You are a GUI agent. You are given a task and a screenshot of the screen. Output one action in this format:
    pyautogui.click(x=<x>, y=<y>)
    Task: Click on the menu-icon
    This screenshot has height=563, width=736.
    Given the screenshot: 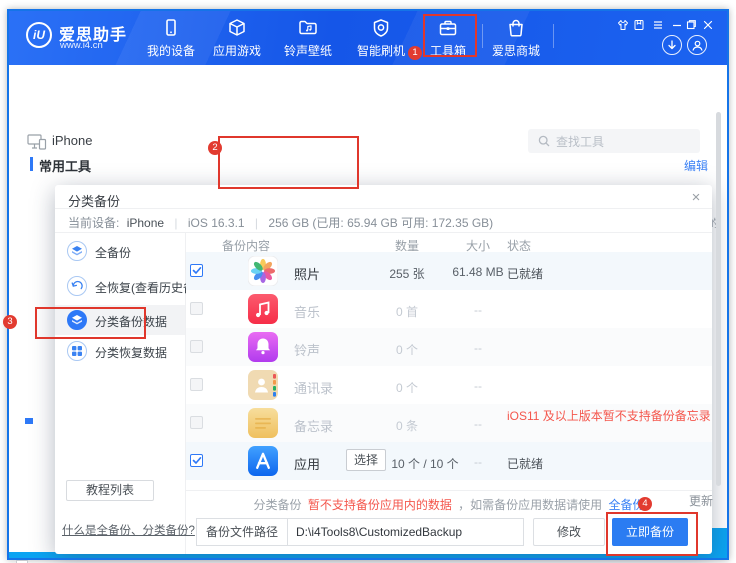 What is the action you would take?
    pyautogui.click(x=658, y=24)
    